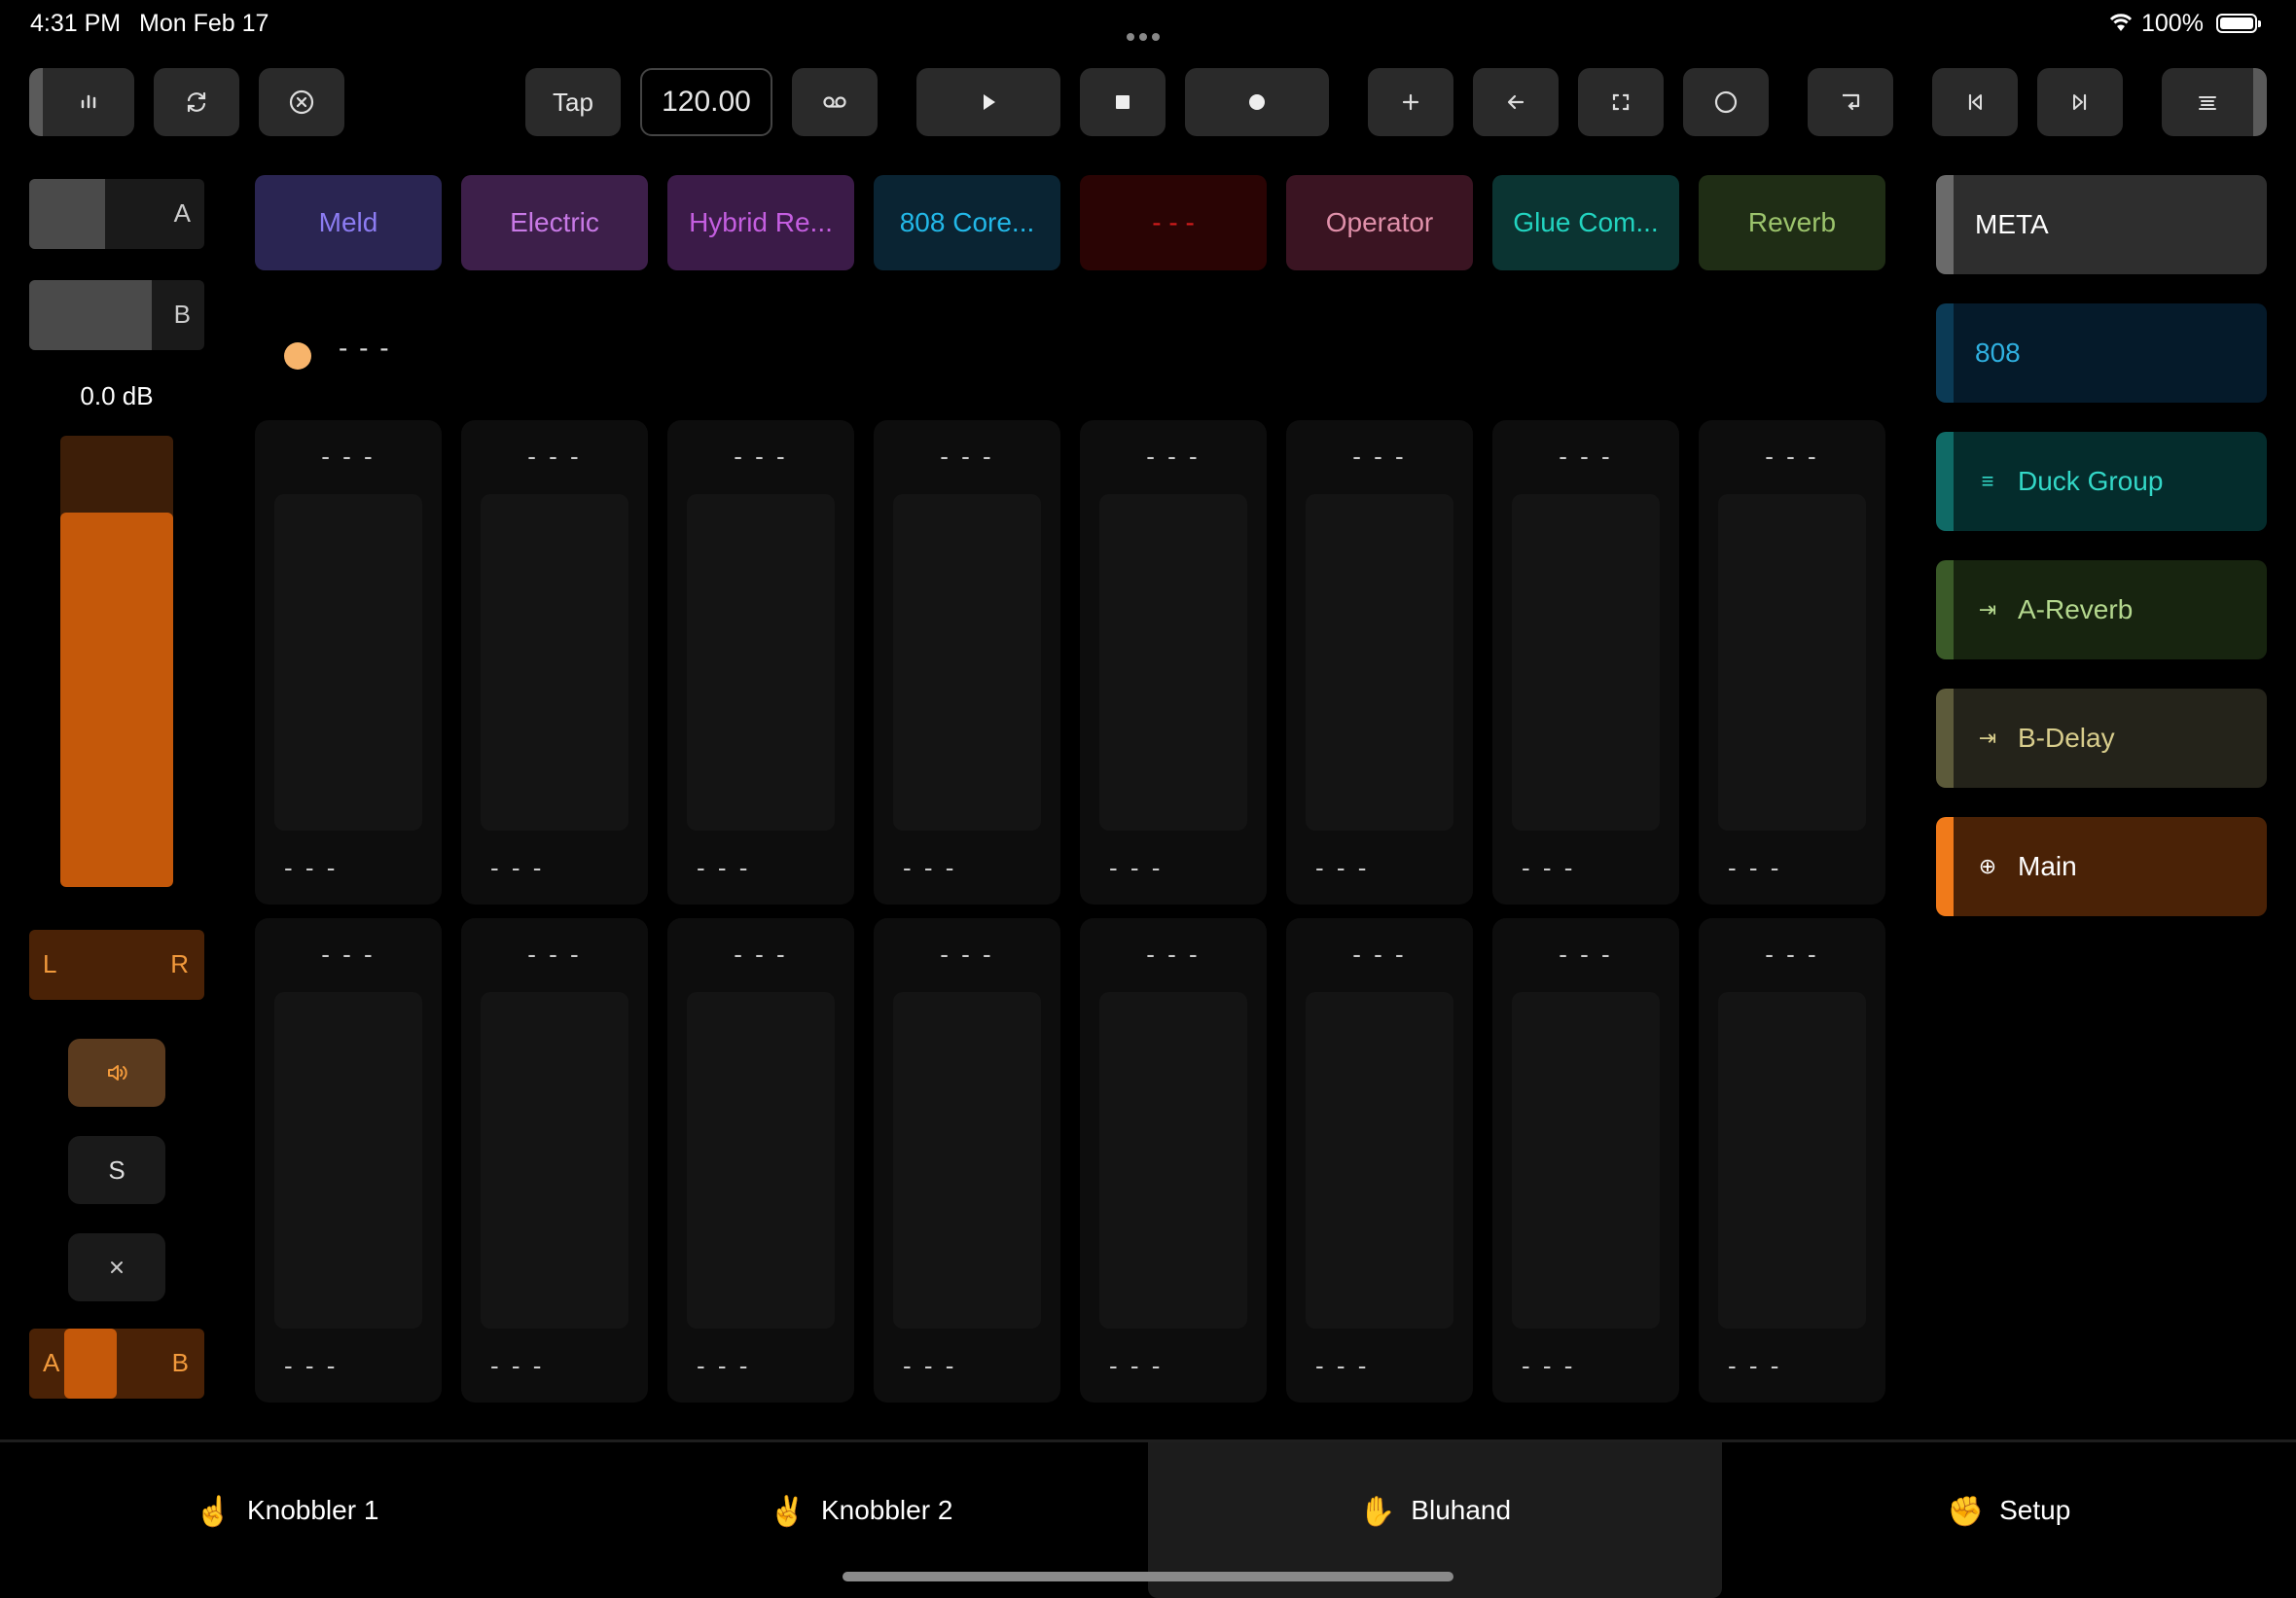 The height and width of the screenshot is (1598, 2296). Describe the element at coordinates (1377, 1512) in the screenshot. I see `tab-emoji-icon: ✋` at that location.